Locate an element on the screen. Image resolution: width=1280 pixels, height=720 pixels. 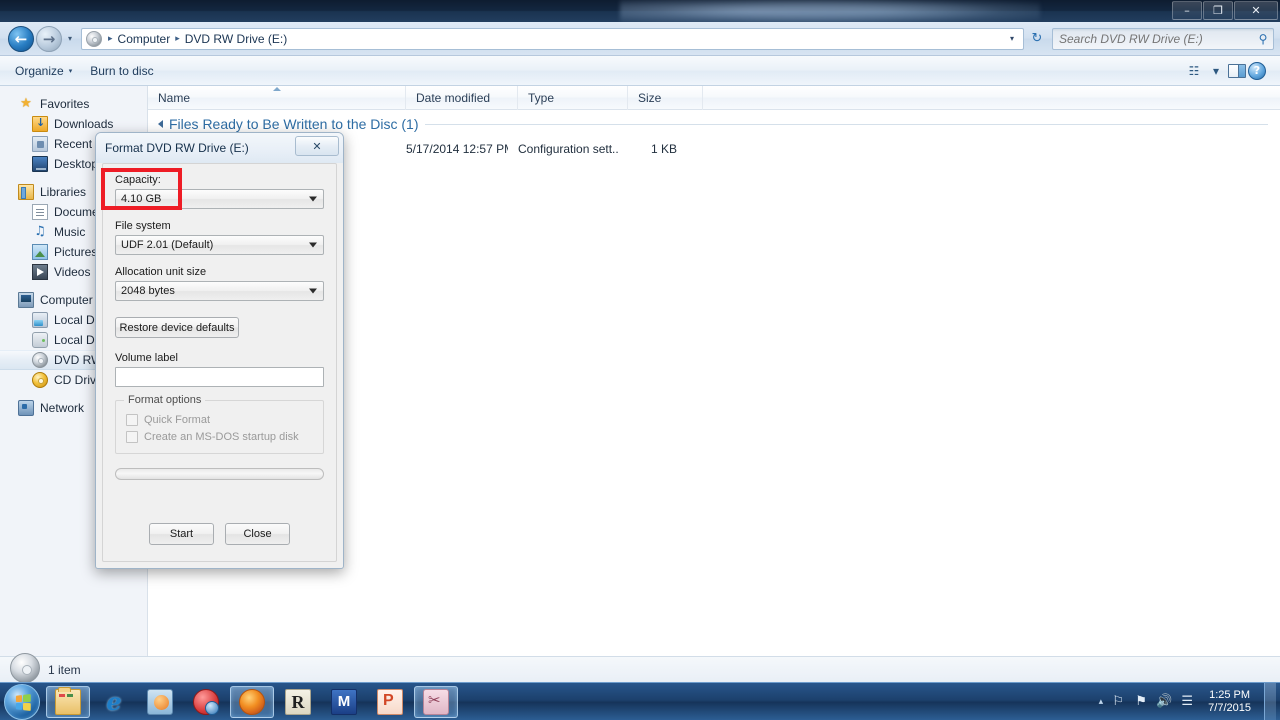
group-divider is located at coordinates (846, 124).